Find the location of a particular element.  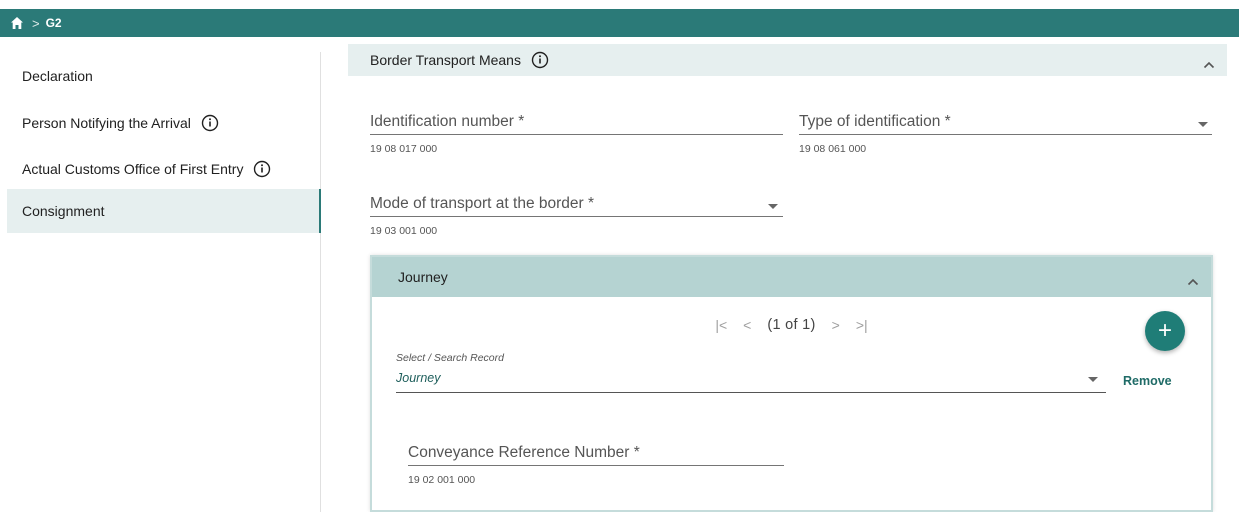

plus-icon: + is located at coordinates (1164, 330).